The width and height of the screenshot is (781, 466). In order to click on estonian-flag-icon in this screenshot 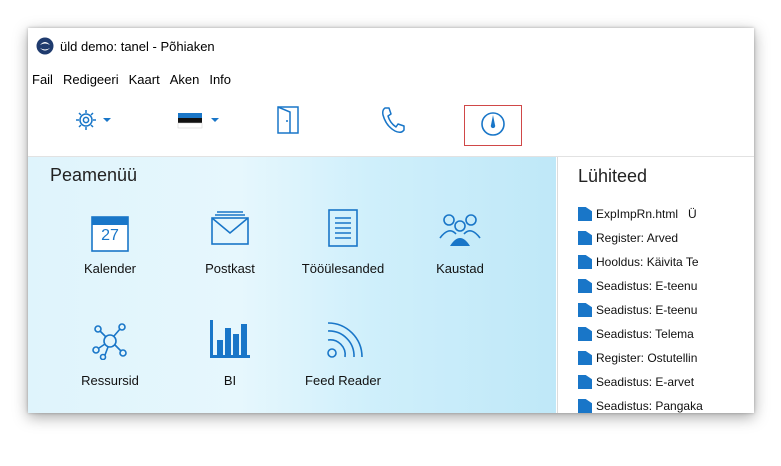, I will do `click(199, 122)`.